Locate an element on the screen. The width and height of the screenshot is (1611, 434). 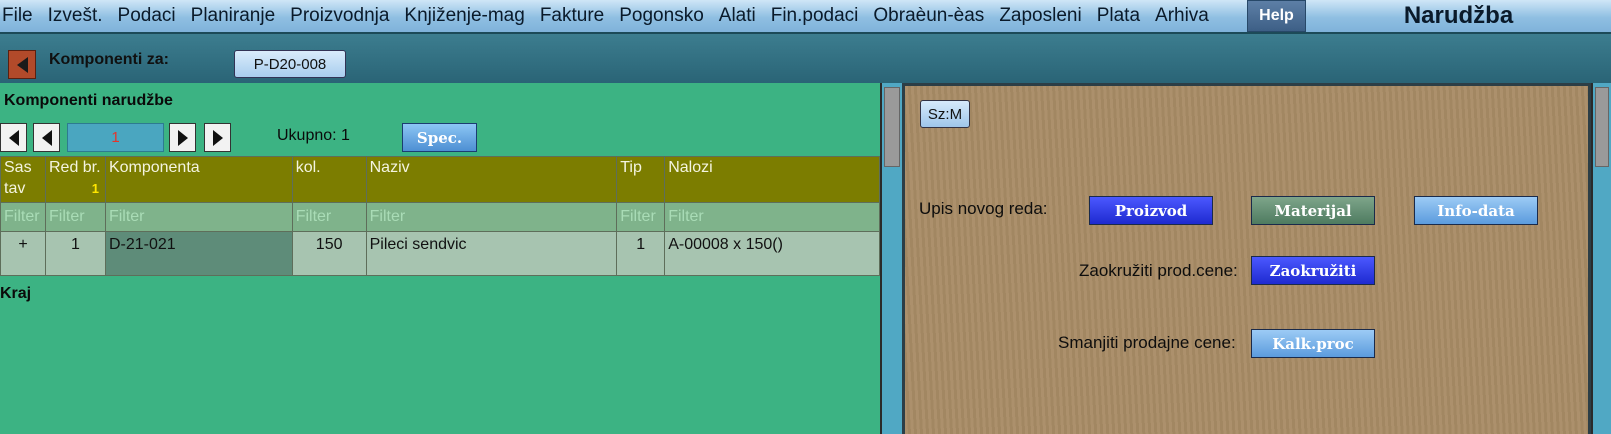
help-button: Help is located at coordinates (1276, 16).